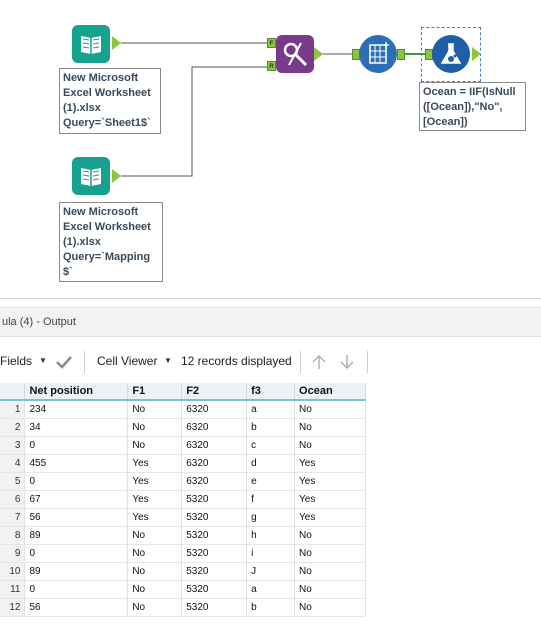 The height and width of the screenshot is (626, 541). What do you see at coordinates (319, 362) in the screenshot?
I see `arrow-up-icon` at bounding box center [319, 362].